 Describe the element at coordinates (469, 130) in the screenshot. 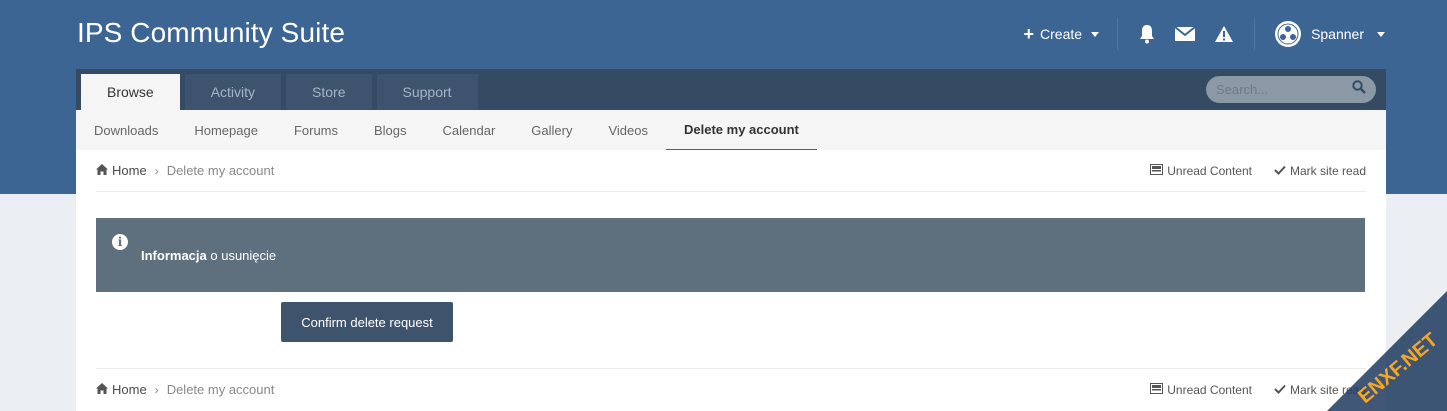

I see `subnav-item-calendar: Calendar` at that location.